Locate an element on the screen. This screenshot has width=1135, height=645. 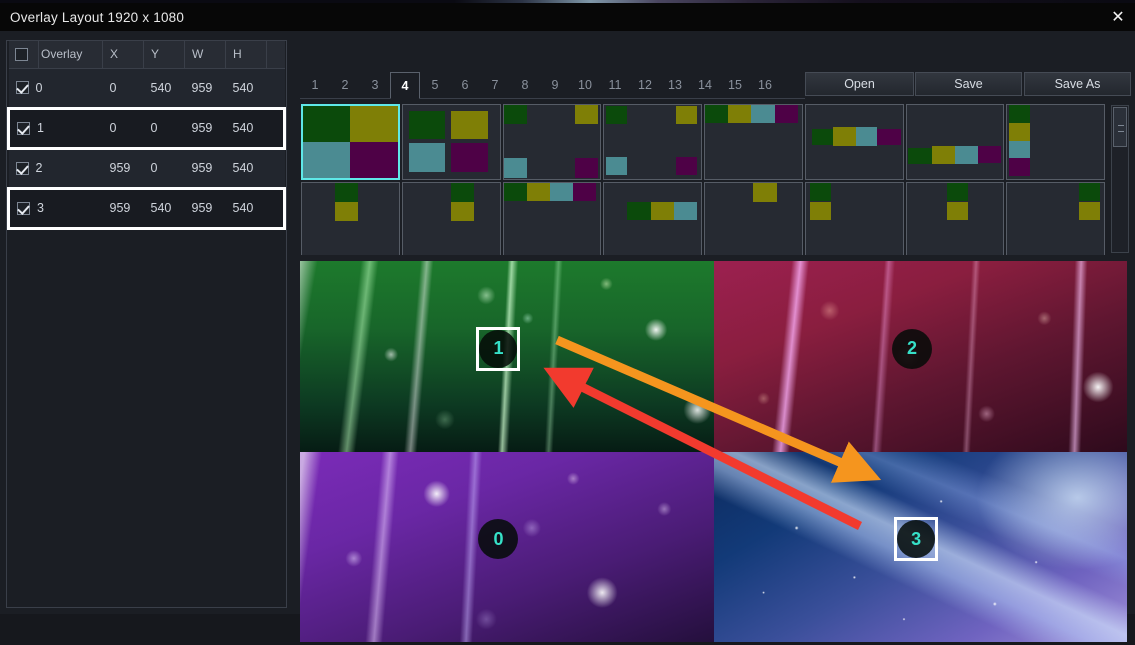
tab-12: 12 is located at coordinates (645, 85).